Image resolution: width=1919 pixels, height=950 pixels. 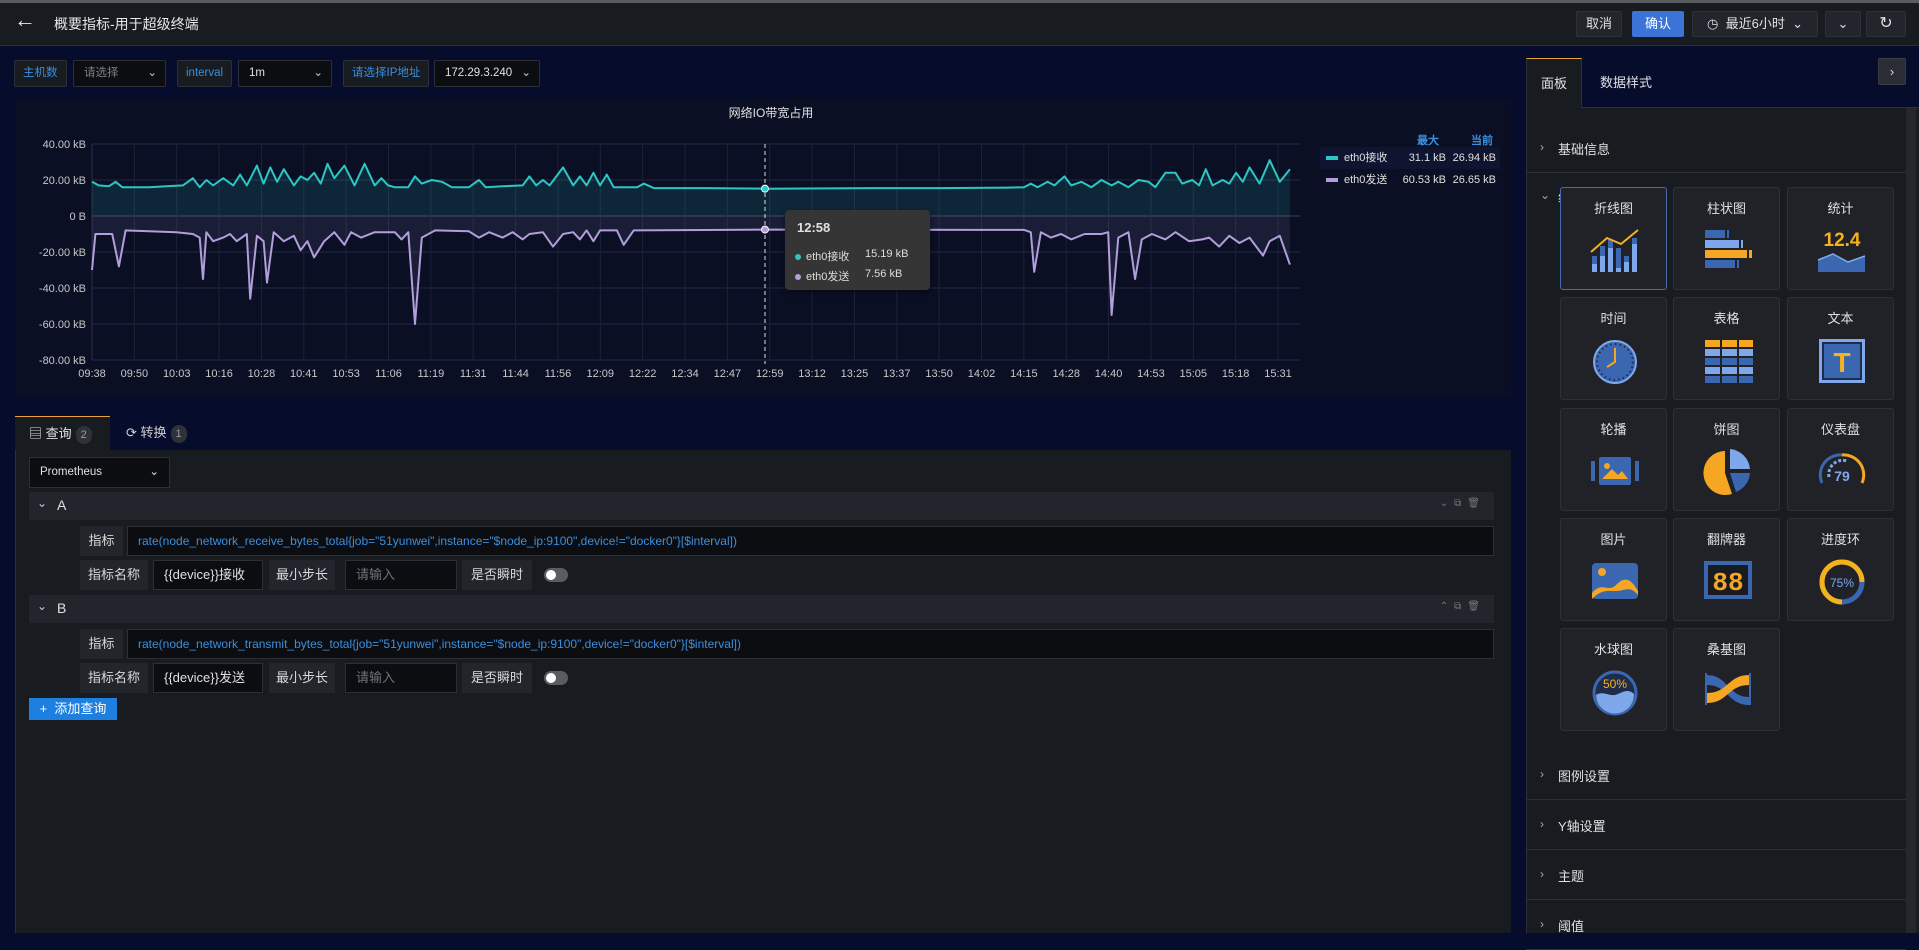 I want to click on section-legend-settings: › 图例设置, so click(x=1716, y=775).